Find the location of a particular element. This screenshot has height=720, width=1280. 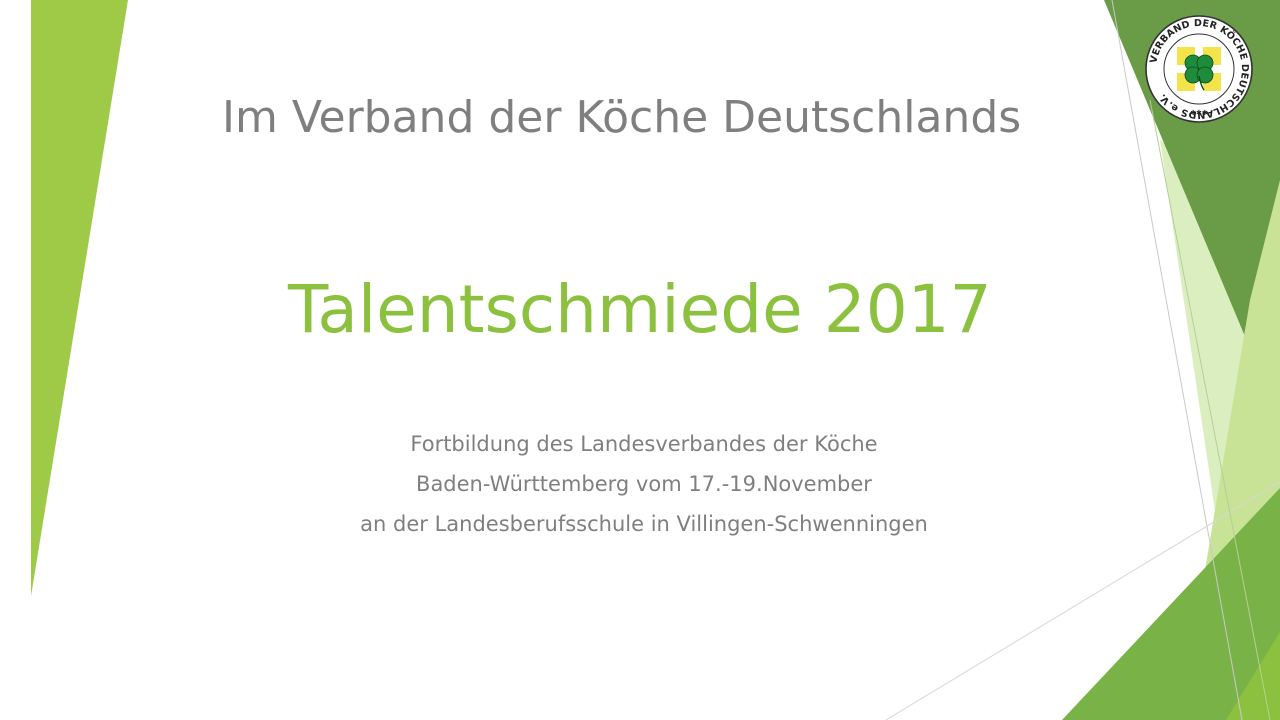

left-green-wedge is located at coordinates (79, 298).